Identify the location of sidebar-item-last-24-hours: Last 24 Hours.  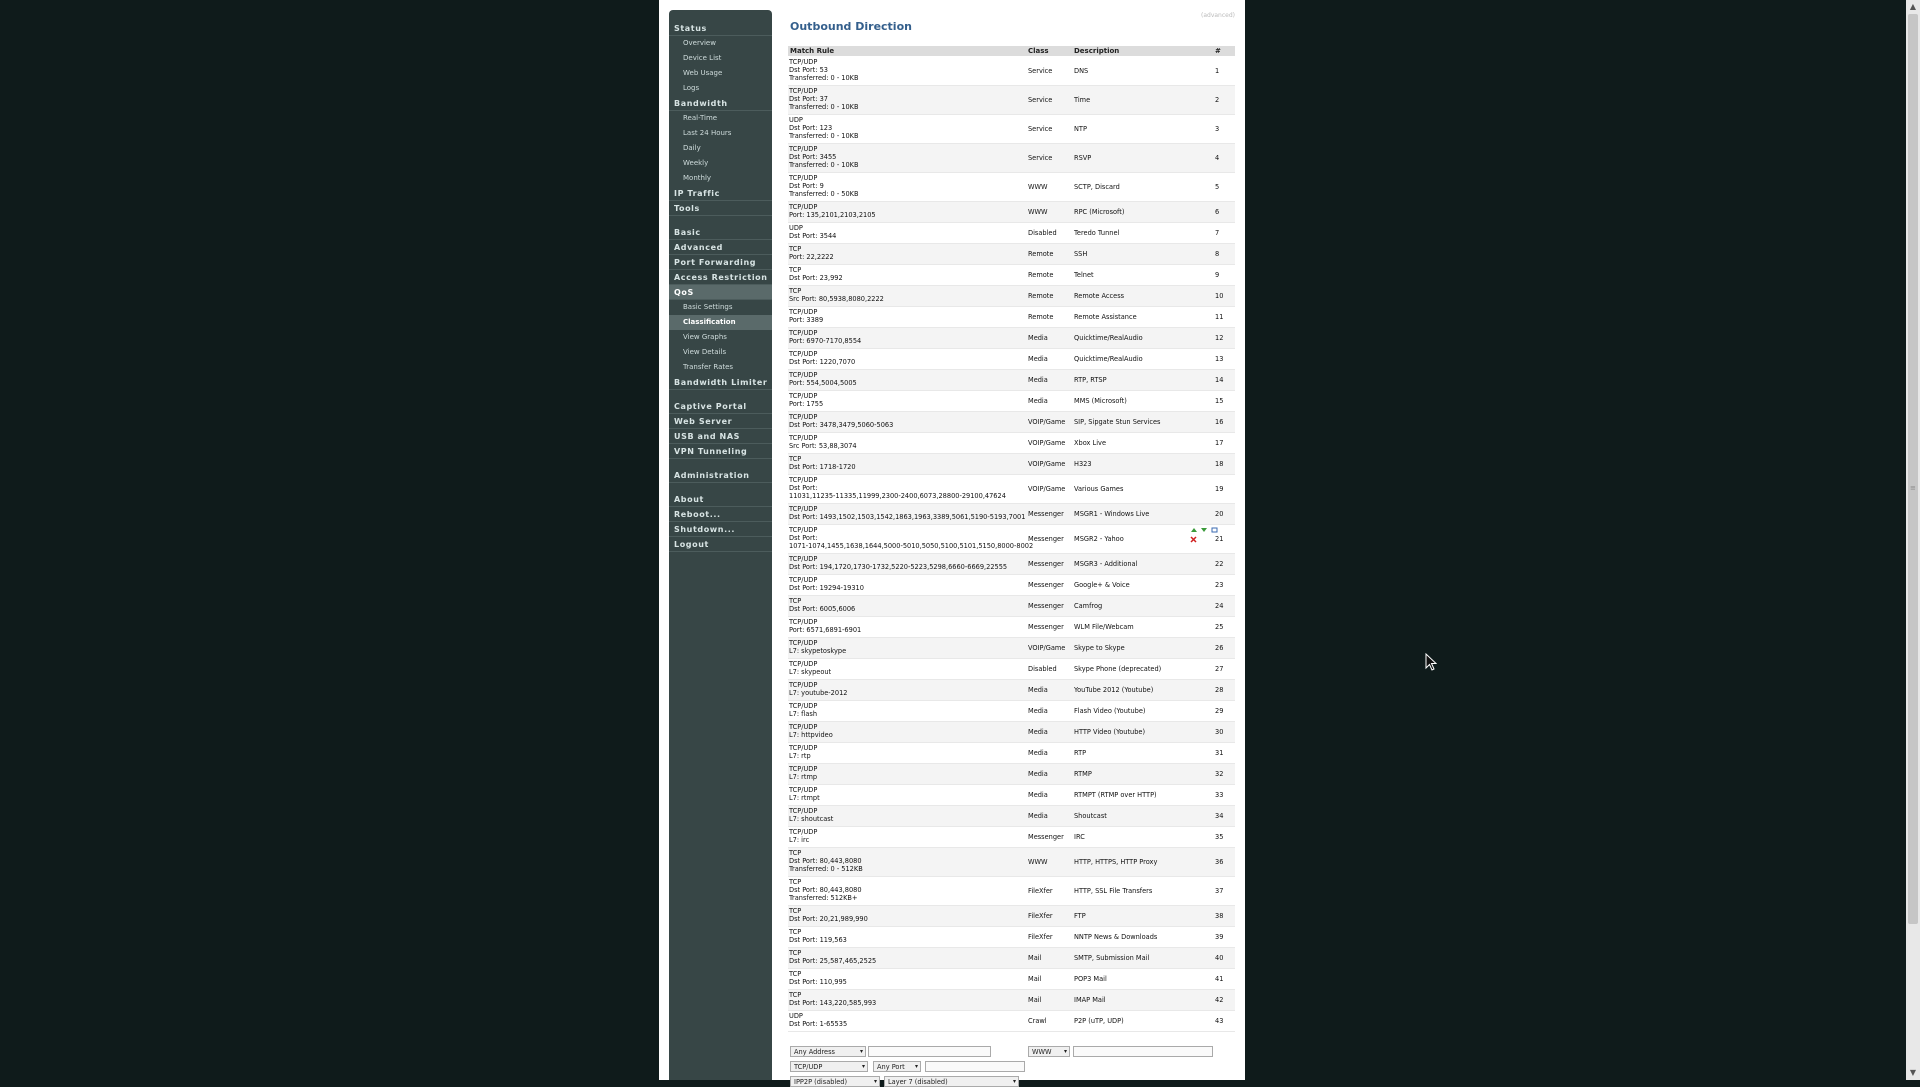
(720, 133).